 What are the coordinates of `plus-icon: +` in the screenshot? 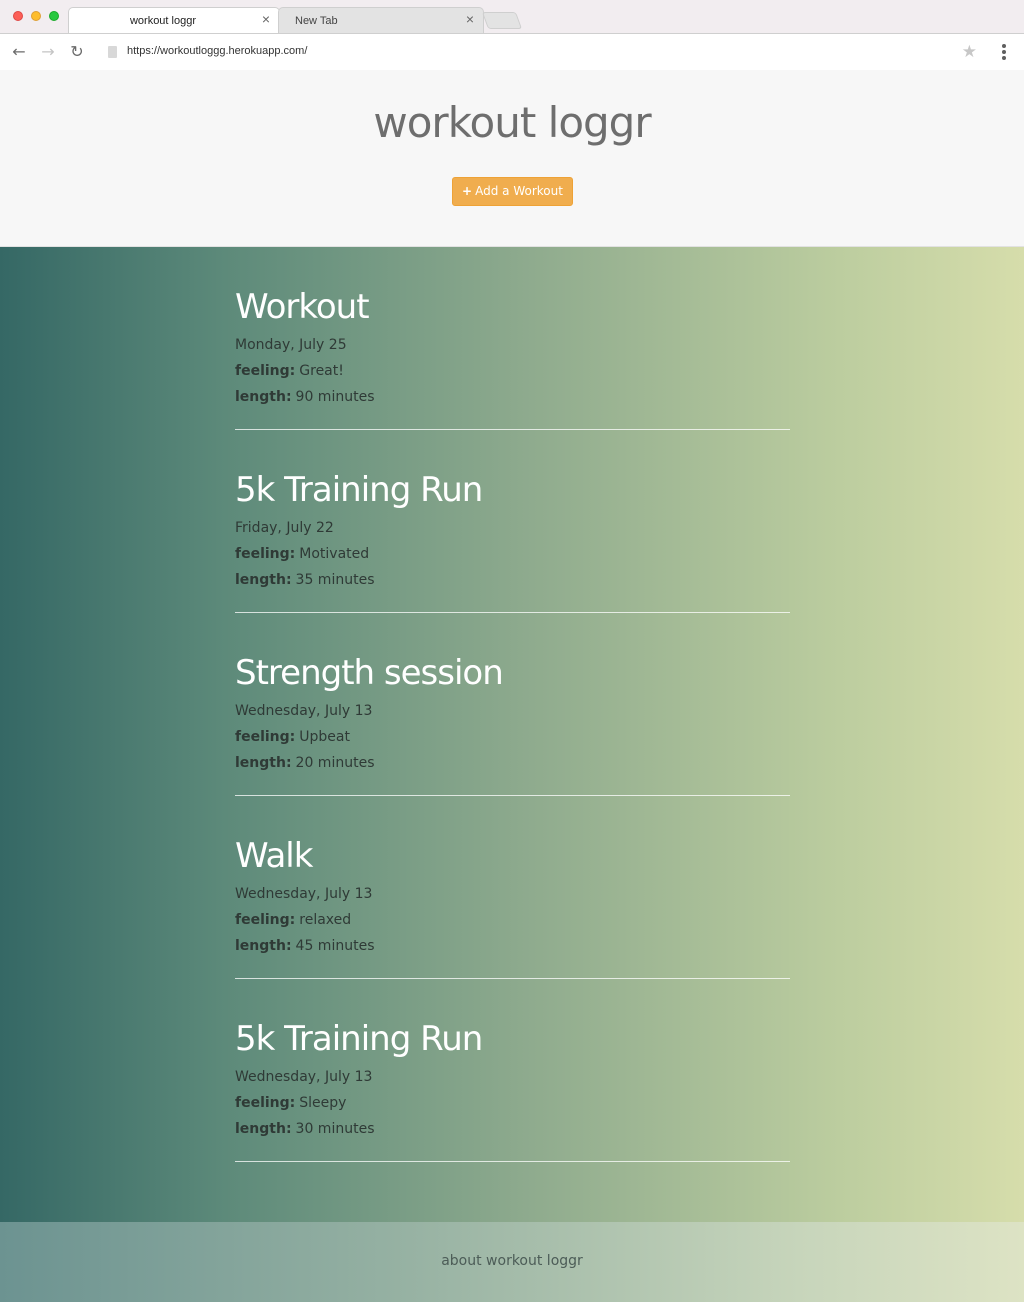 It's located at (467, 191).